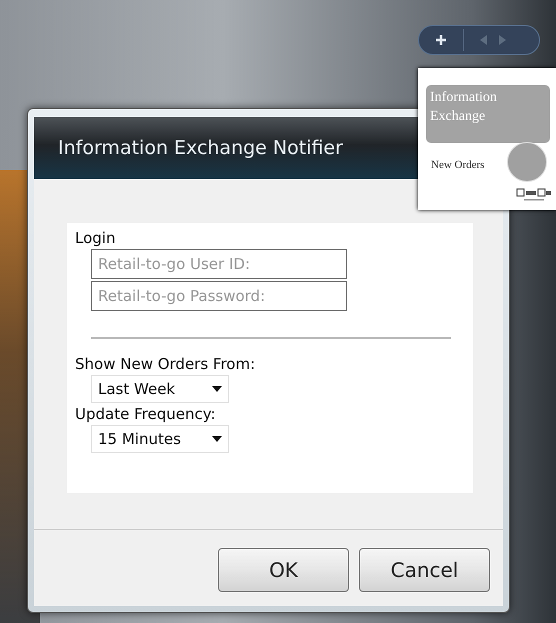  I want to click on field-label: Show New Orders From:, so click(165, 364).